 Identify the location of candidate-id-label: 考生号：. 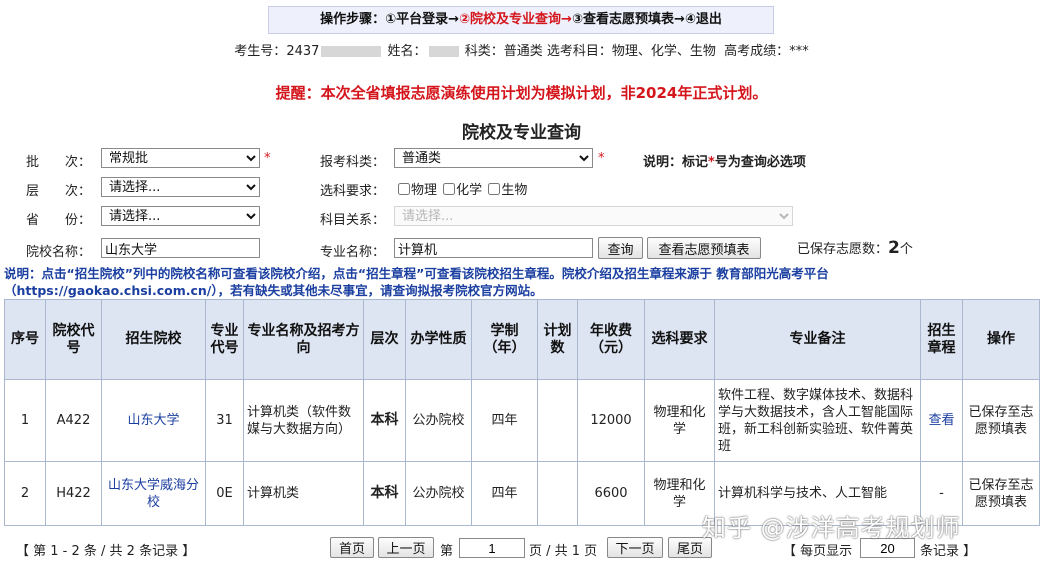
(260, 51).